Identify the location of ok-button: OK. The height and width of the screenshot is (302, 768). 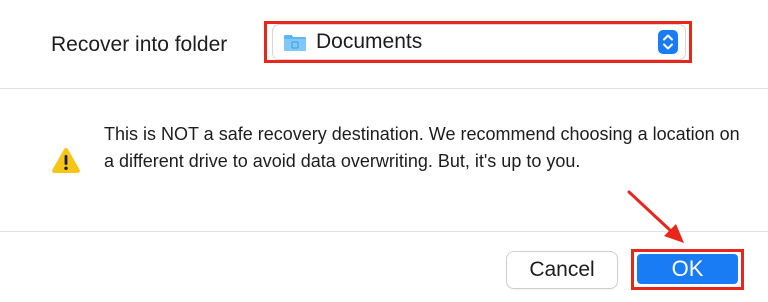
(687, 269).